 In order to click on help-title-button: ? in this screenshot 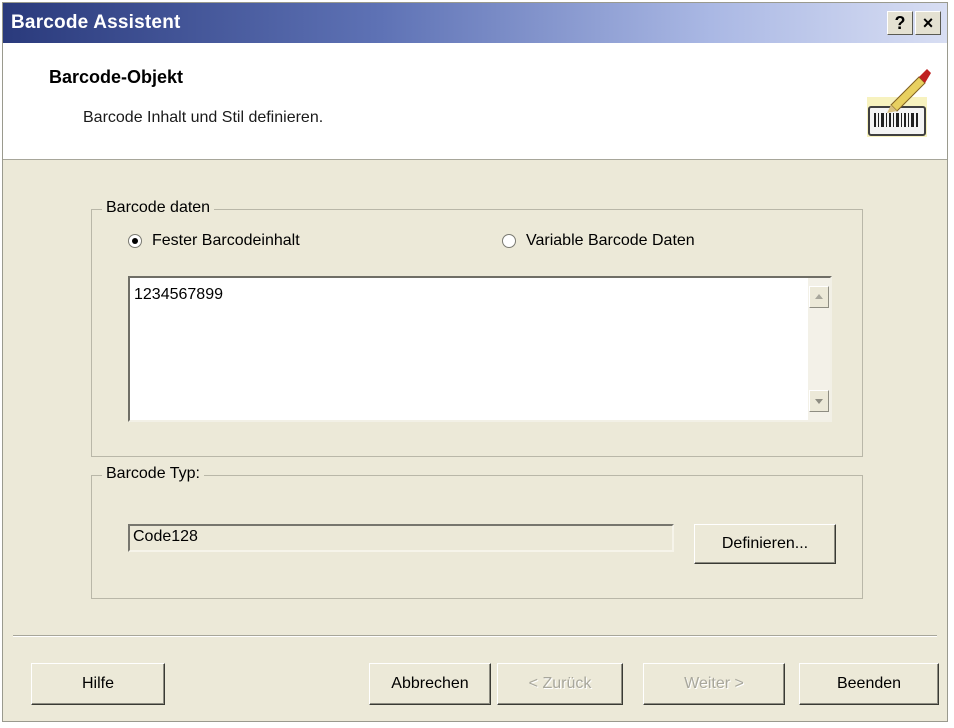, I will do `click(900, 23)`.